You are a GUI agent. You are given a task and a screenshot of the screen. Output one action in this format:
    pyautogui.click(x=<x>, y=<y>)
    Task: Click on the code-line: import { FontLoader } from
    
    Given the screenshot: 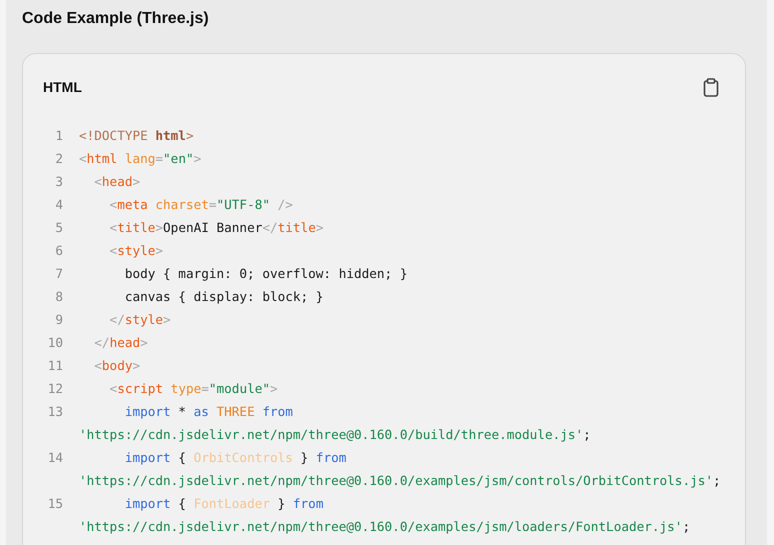 What is the action you would take?
    pyautogui.click(x=224, y=504)
    